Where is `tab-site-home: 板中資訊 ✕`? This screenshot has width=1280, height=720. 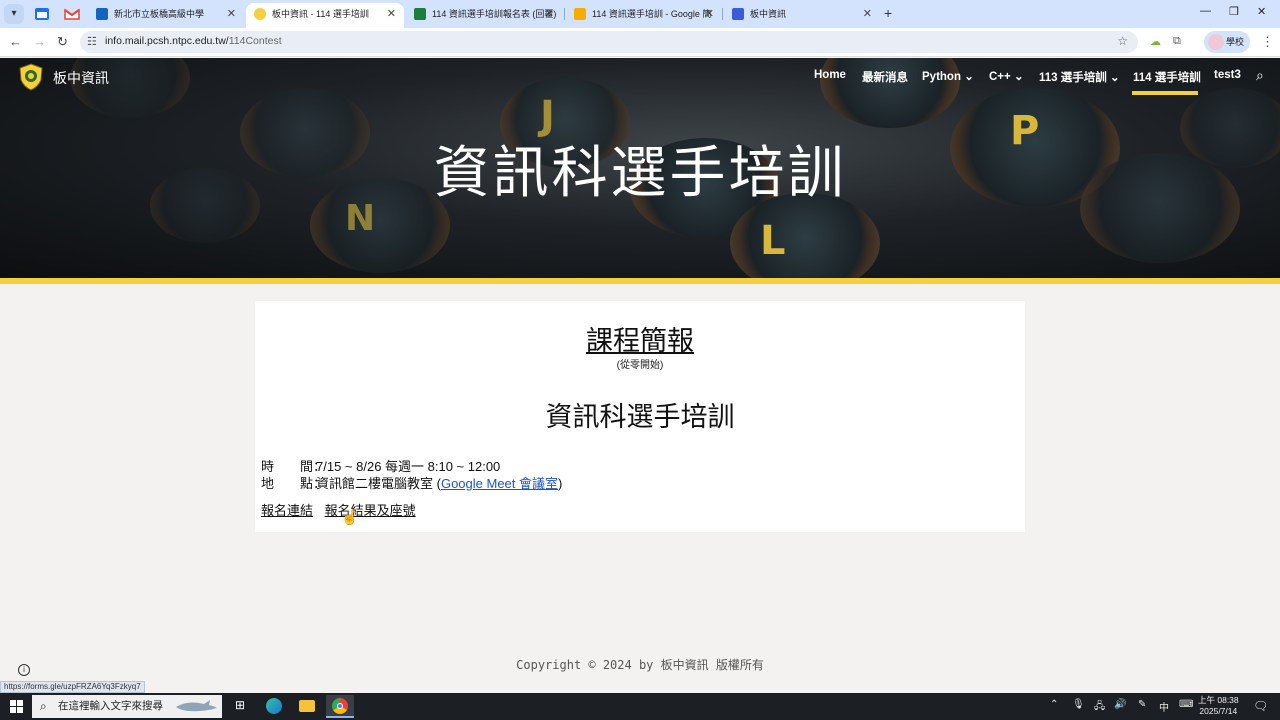 tab-site-home: 板中資訊 ✕ is located at coordinates (802, 15).